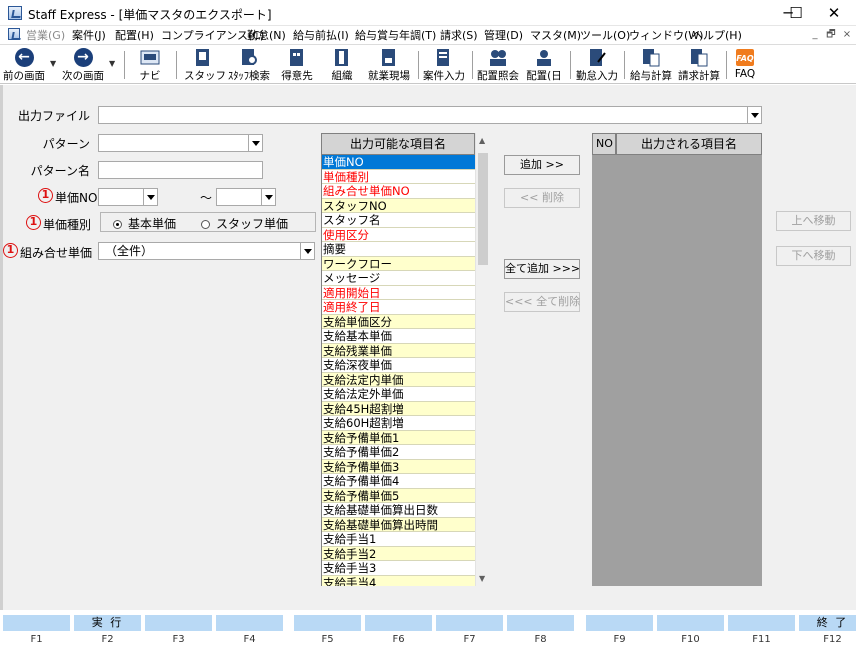 This screenshot has height=647, width=856. What do you see at coordinates (498, 65) in the screenshot?
I see `assign-inquiry-button: 配置照会` at bounding box center [498, 65].